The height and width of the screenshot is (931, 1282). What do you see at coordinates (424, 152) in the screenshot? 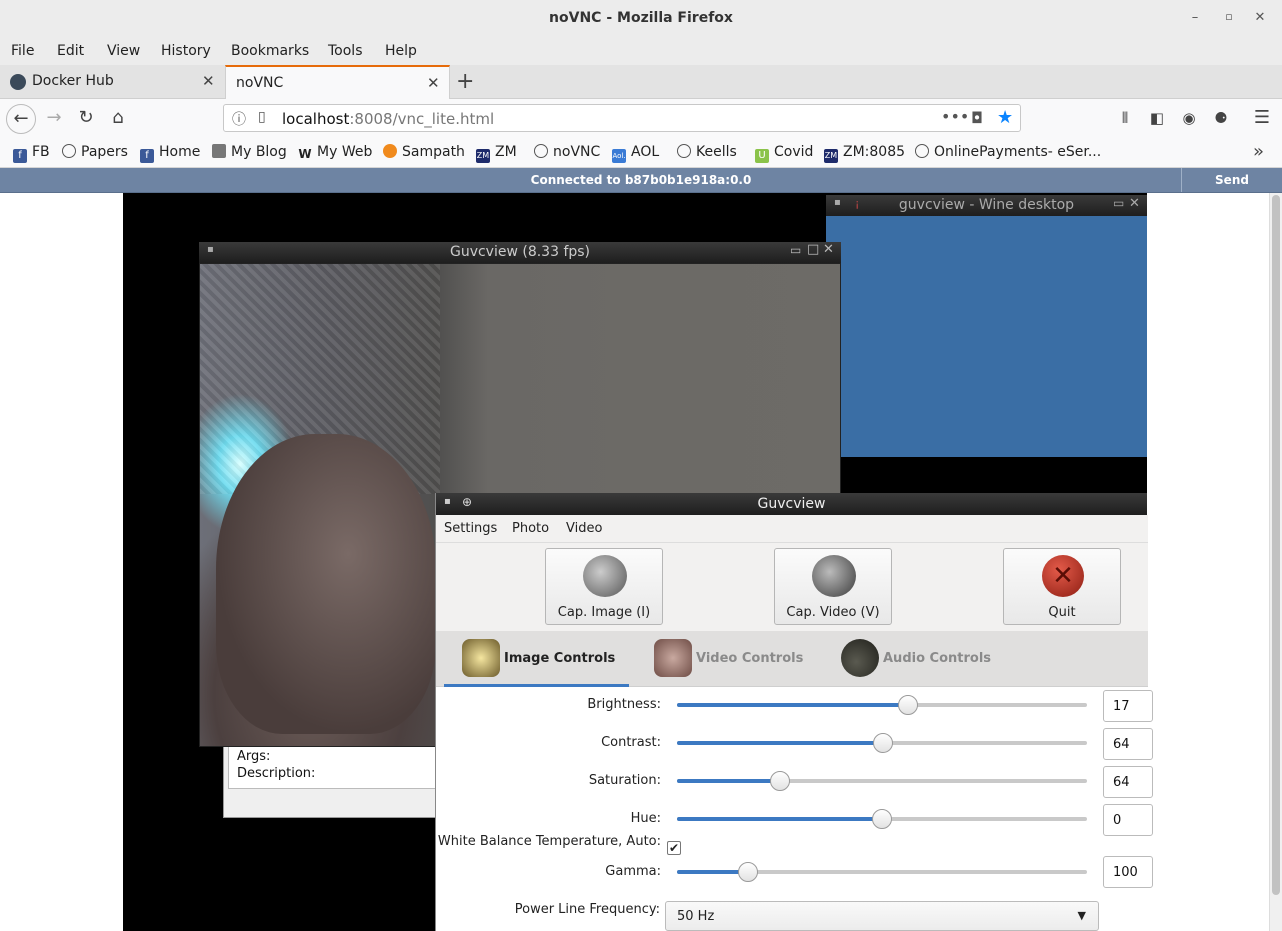
I see `bookmark-sampath: Sampath` at bounding box center [424, 152].